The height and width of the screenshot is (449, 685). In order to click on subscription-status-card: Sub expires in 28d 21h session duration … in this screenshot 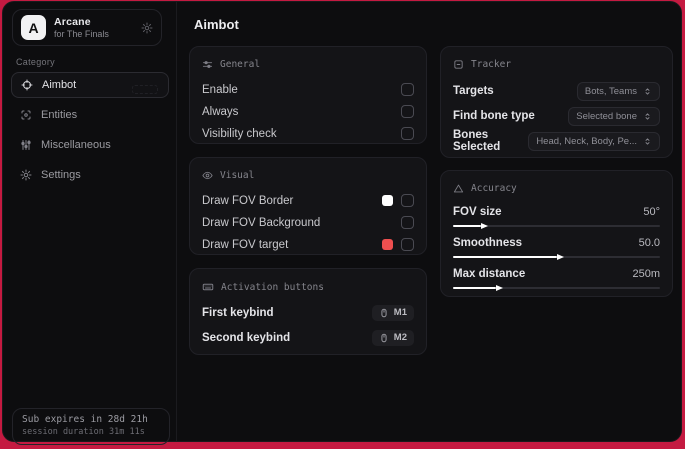, I will do `click(91, 426)`.